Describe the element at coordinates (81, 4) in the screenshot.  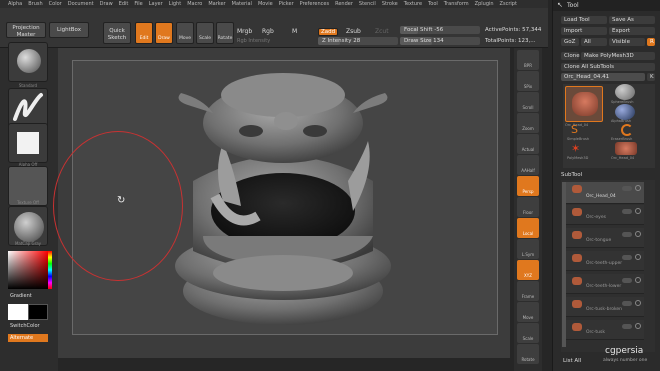
I see `menu-item-document: Document` at that location.